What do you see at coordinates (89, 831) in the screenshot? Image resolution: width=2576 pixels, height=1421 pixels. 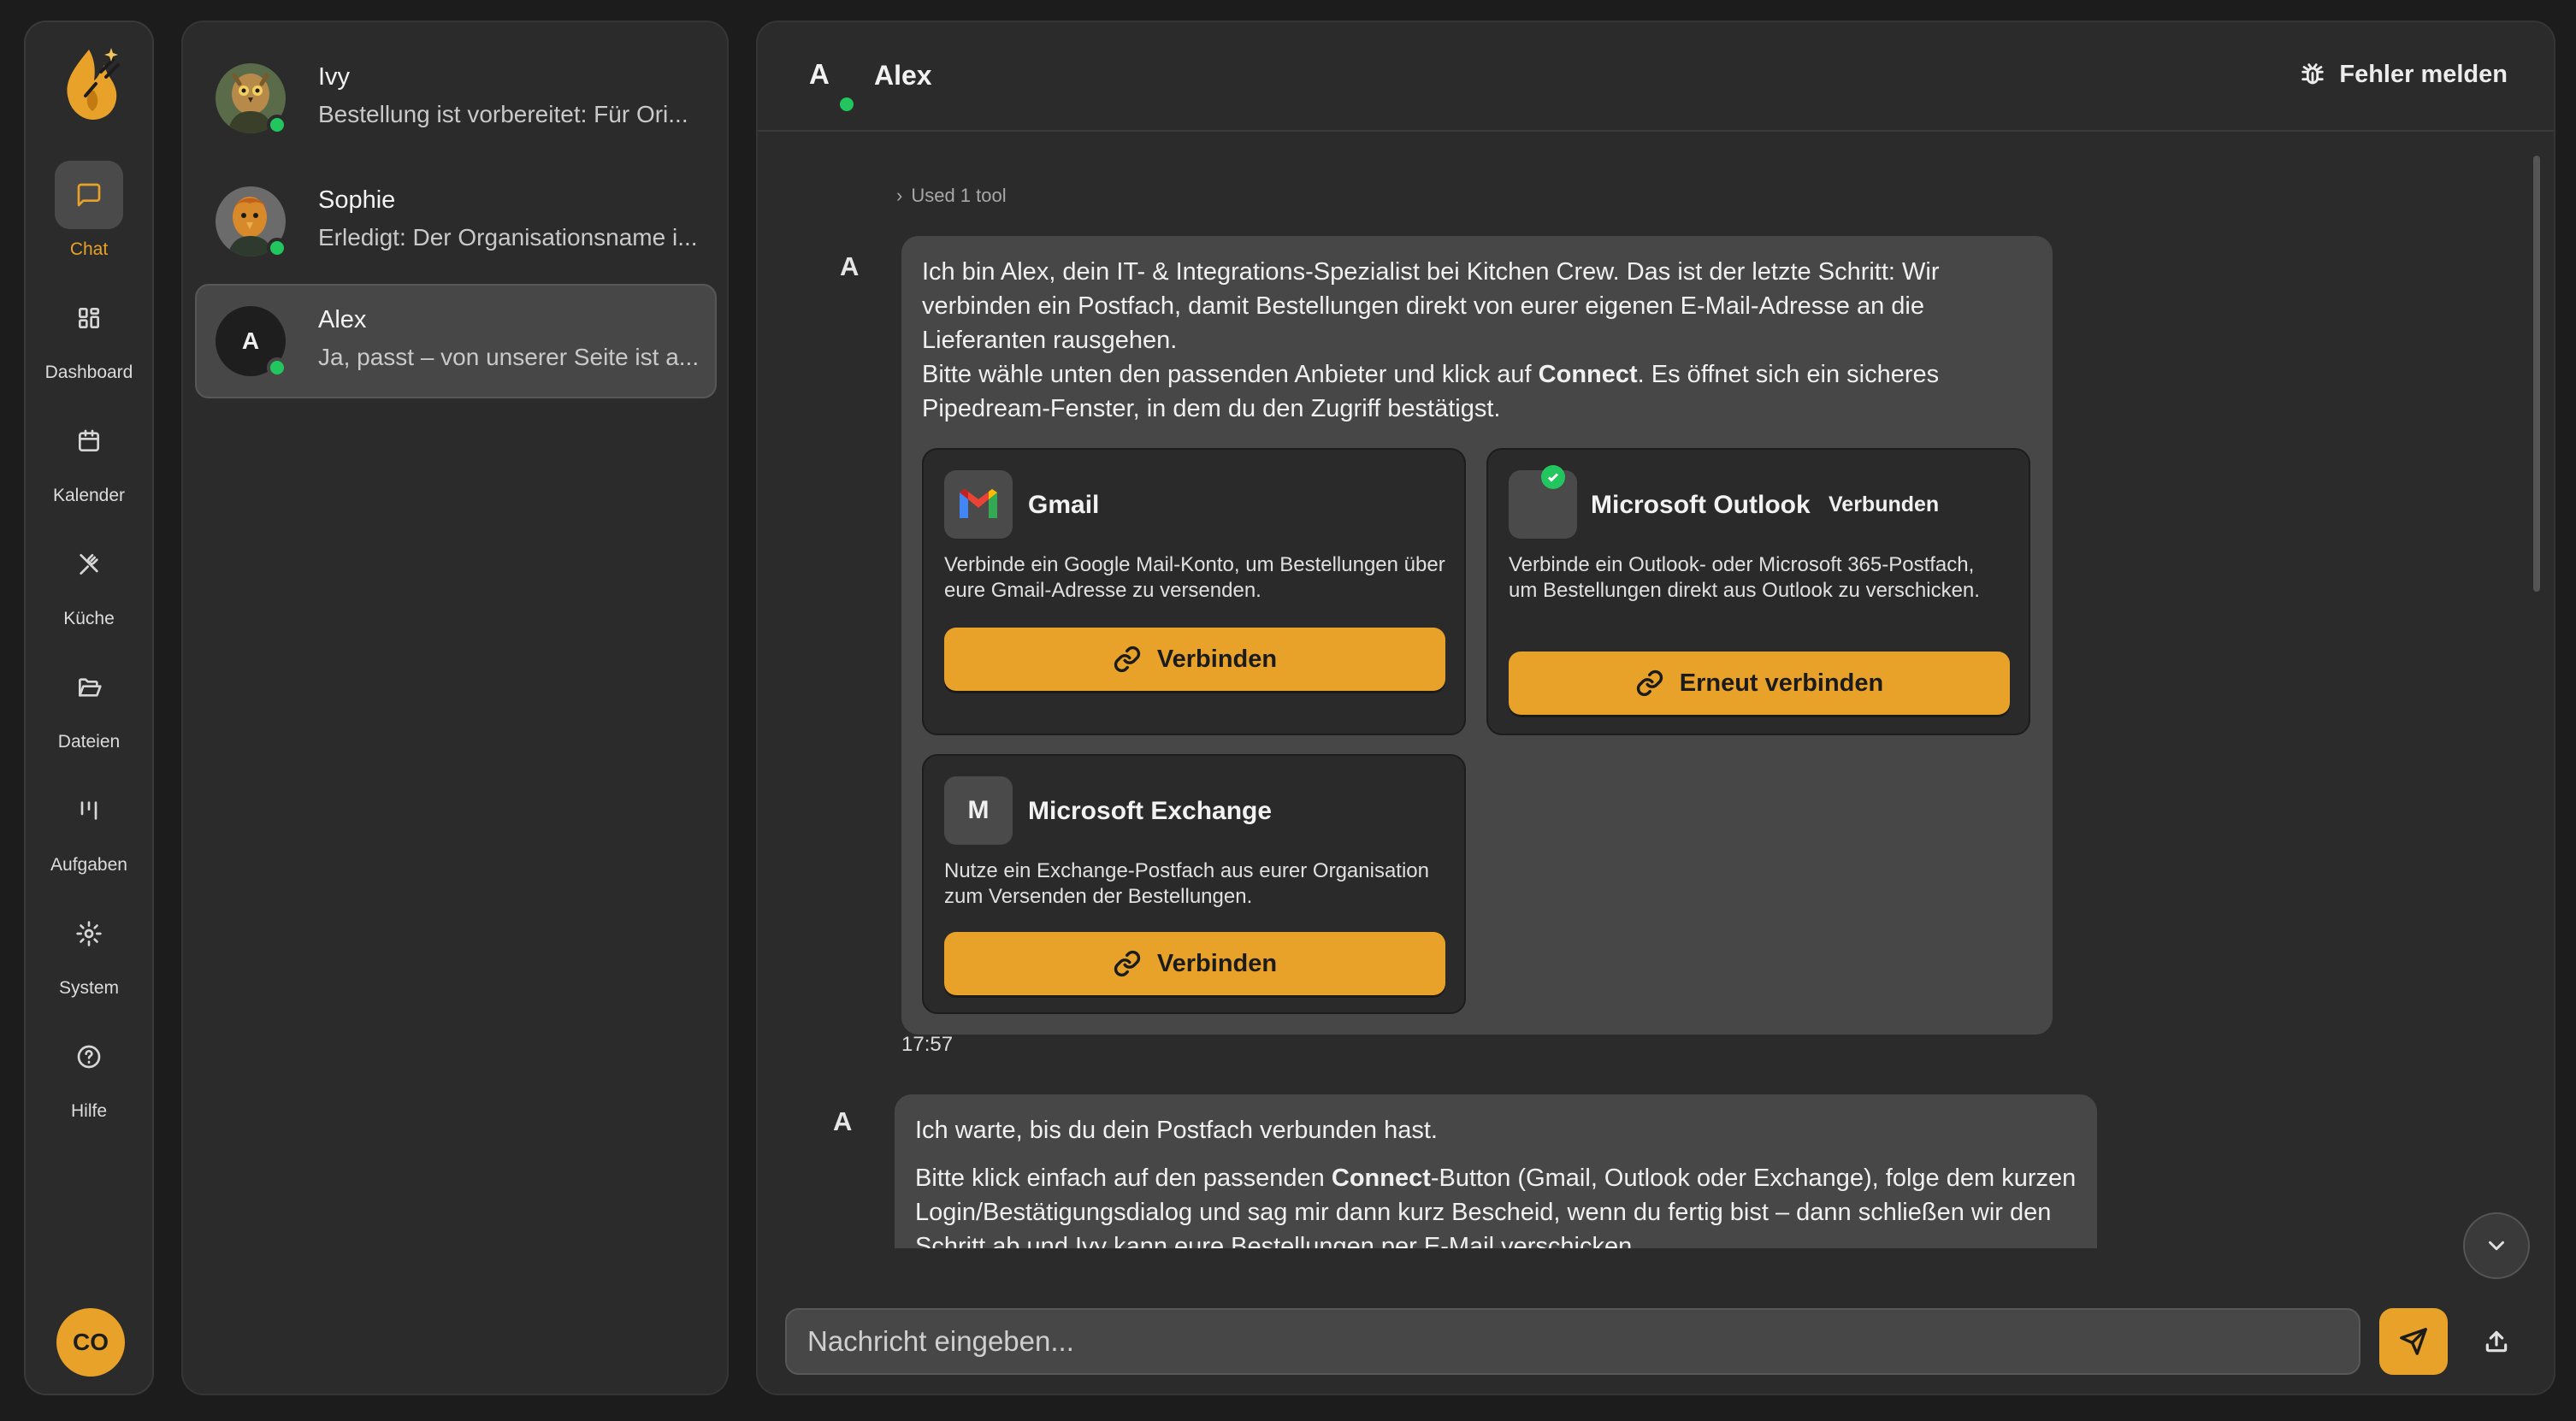 I see `nav-item-aufgaben: Aufgaben` at bounding box center [89, 831].